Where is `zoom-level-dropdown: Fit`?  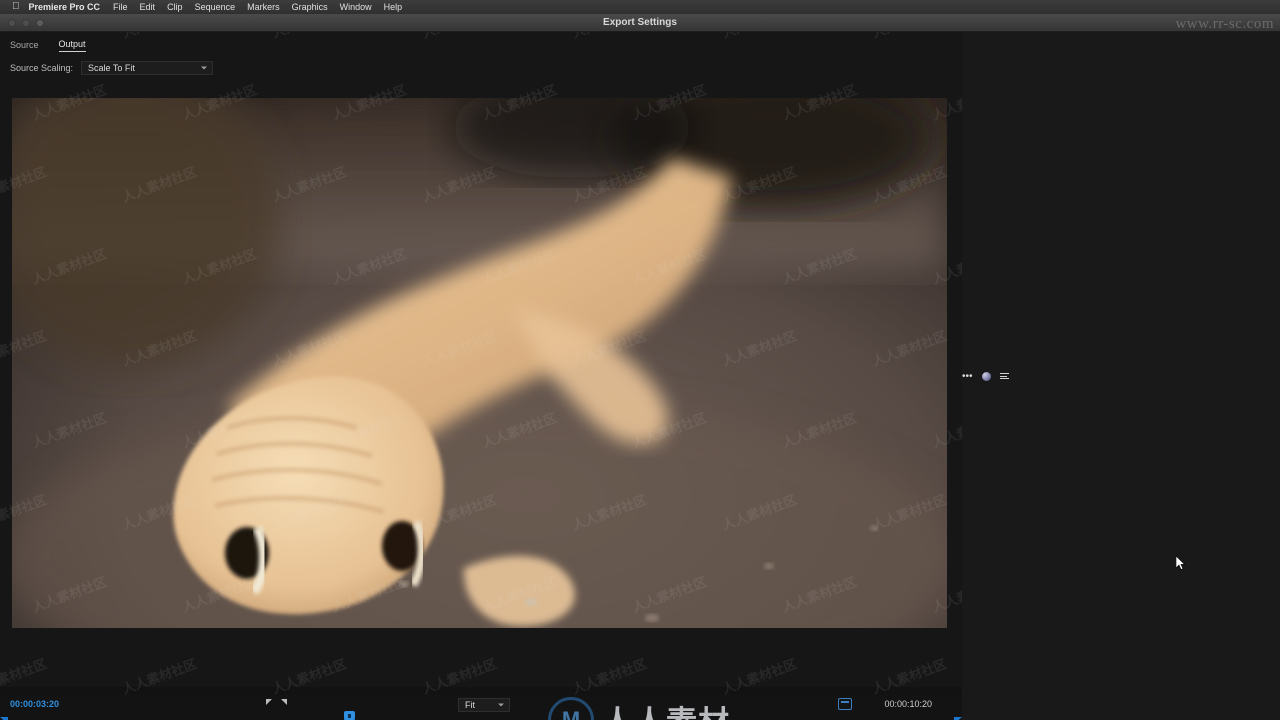 zoom-level-dropdown: Fit is located at coordinates (484, 705).